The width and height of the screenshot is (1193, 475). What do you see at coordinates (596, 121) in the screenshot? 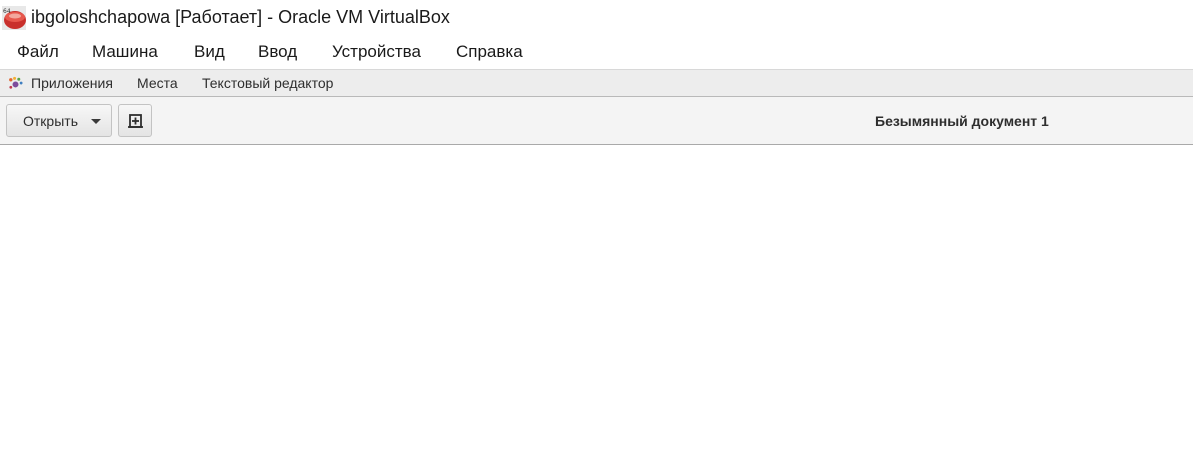
I see `gedit-headerbar: Открыть Безымянный документ 1` at bounding box center [596, 121].